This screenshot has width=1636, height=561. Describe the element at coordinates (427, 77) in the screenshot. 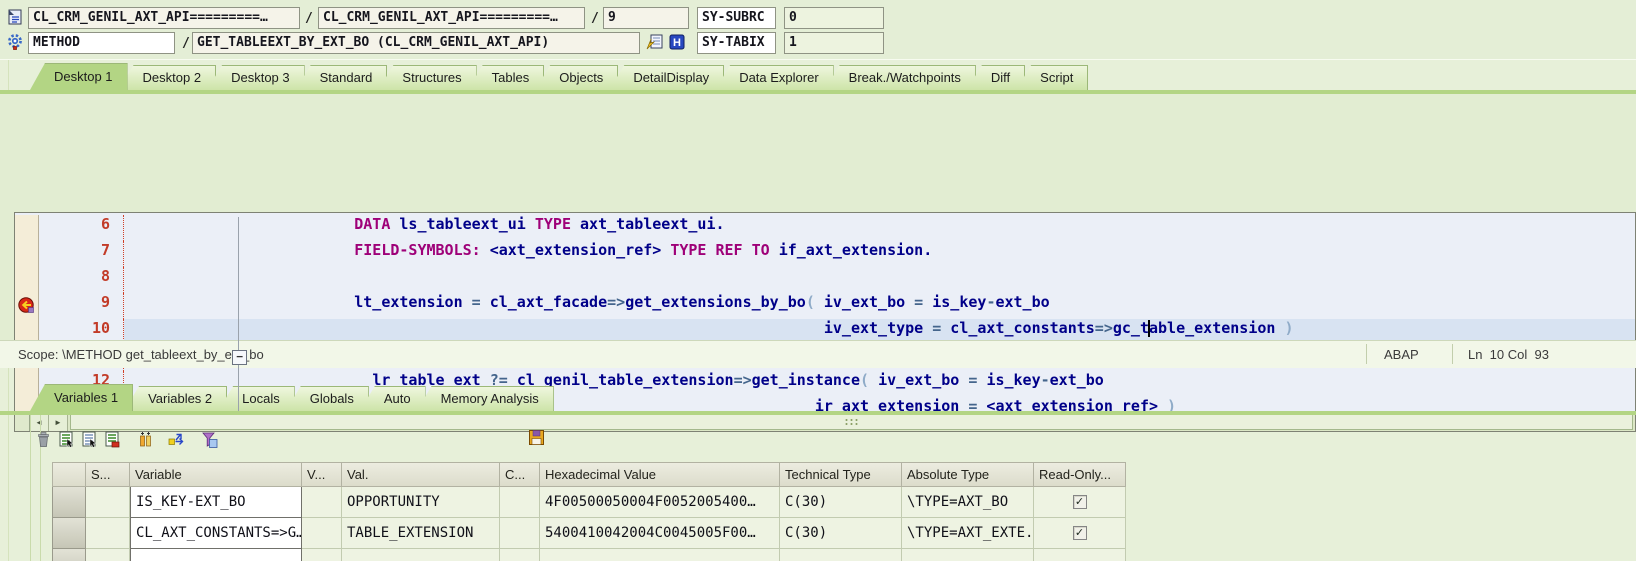

I see `tab-structures: Structures` at that location.